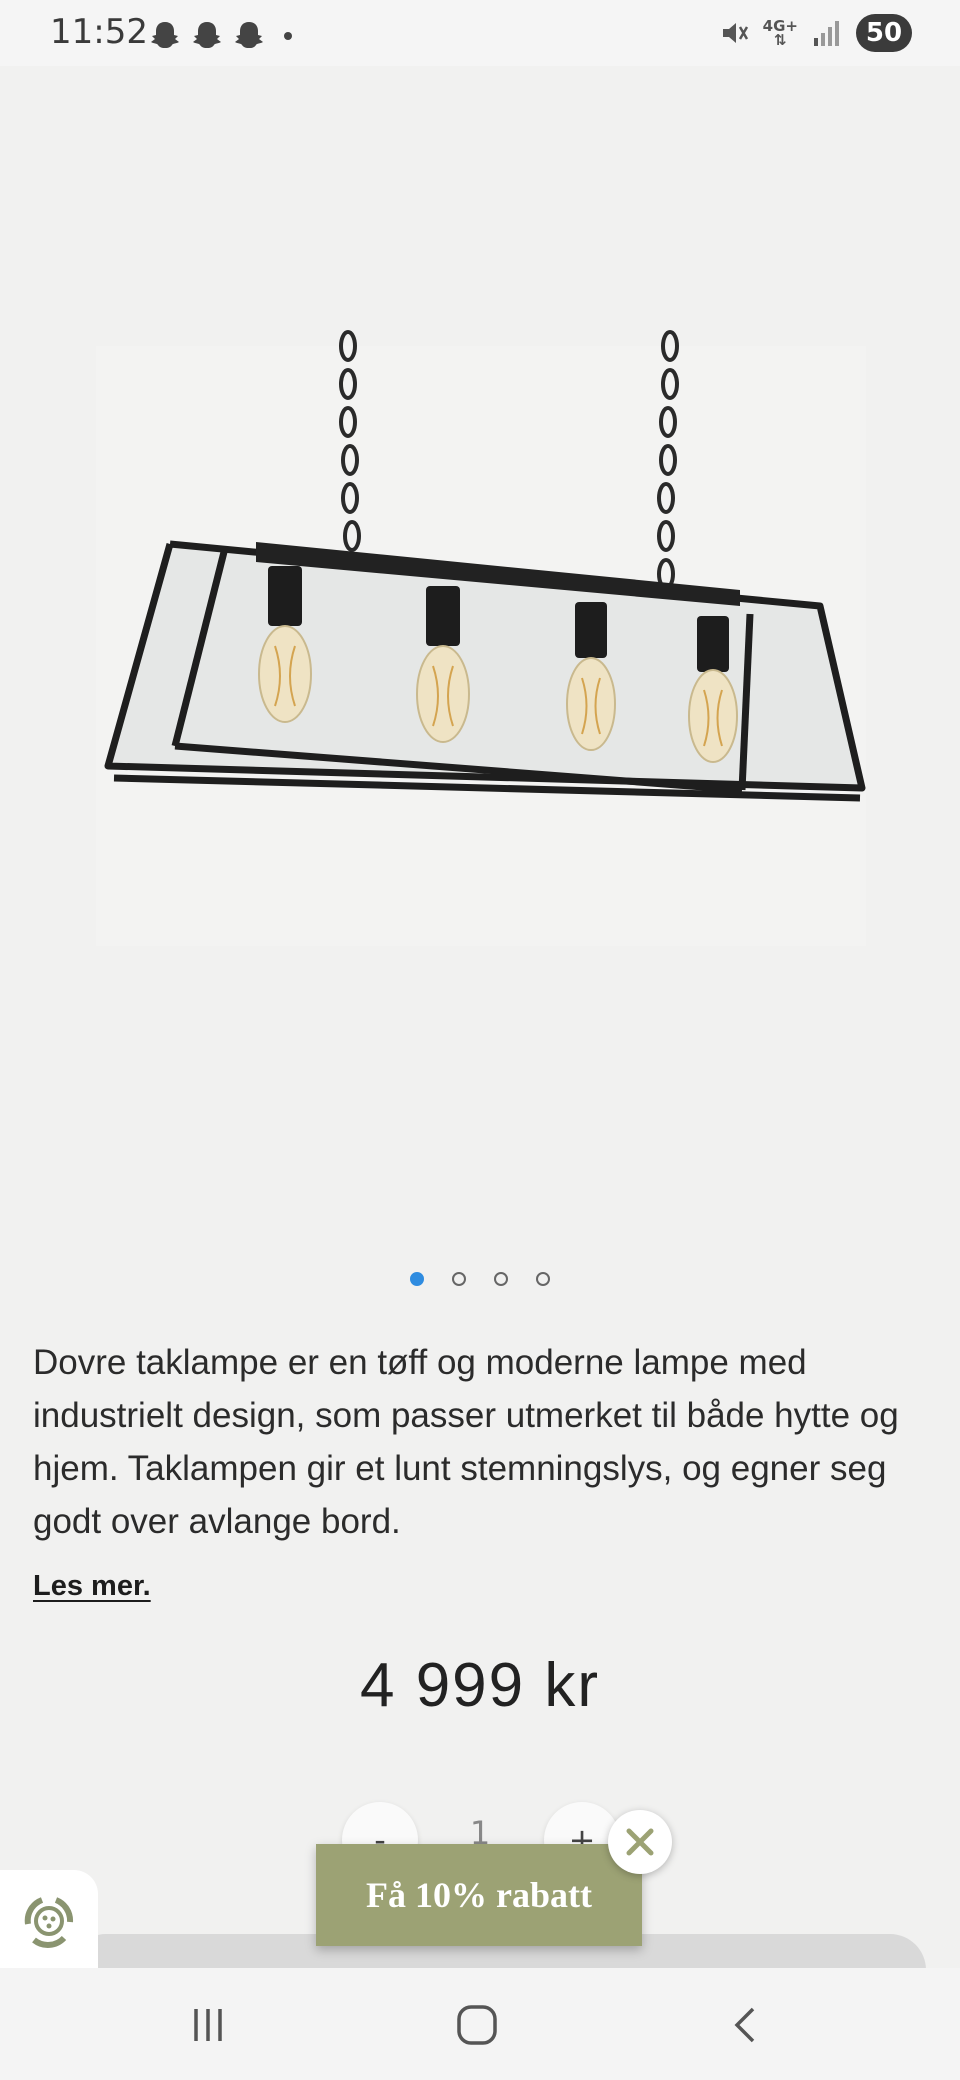 The width and height of the screenshot is (960, 2080). What do you see at coordinates (480, 1685) in the screenshot?
I see `product-price: 4 999 kr` at bounding box center [480, 1685].